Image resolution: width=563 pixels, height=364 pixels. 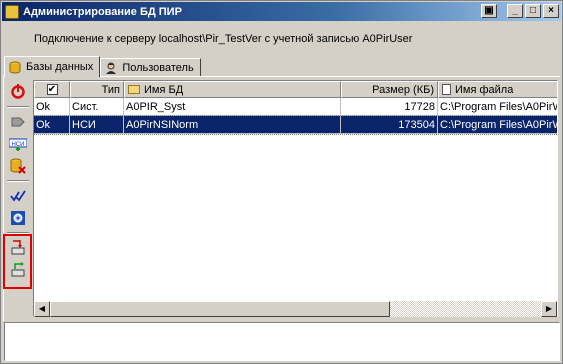 I want to click on highlight-box, so click(x=17, y=261).